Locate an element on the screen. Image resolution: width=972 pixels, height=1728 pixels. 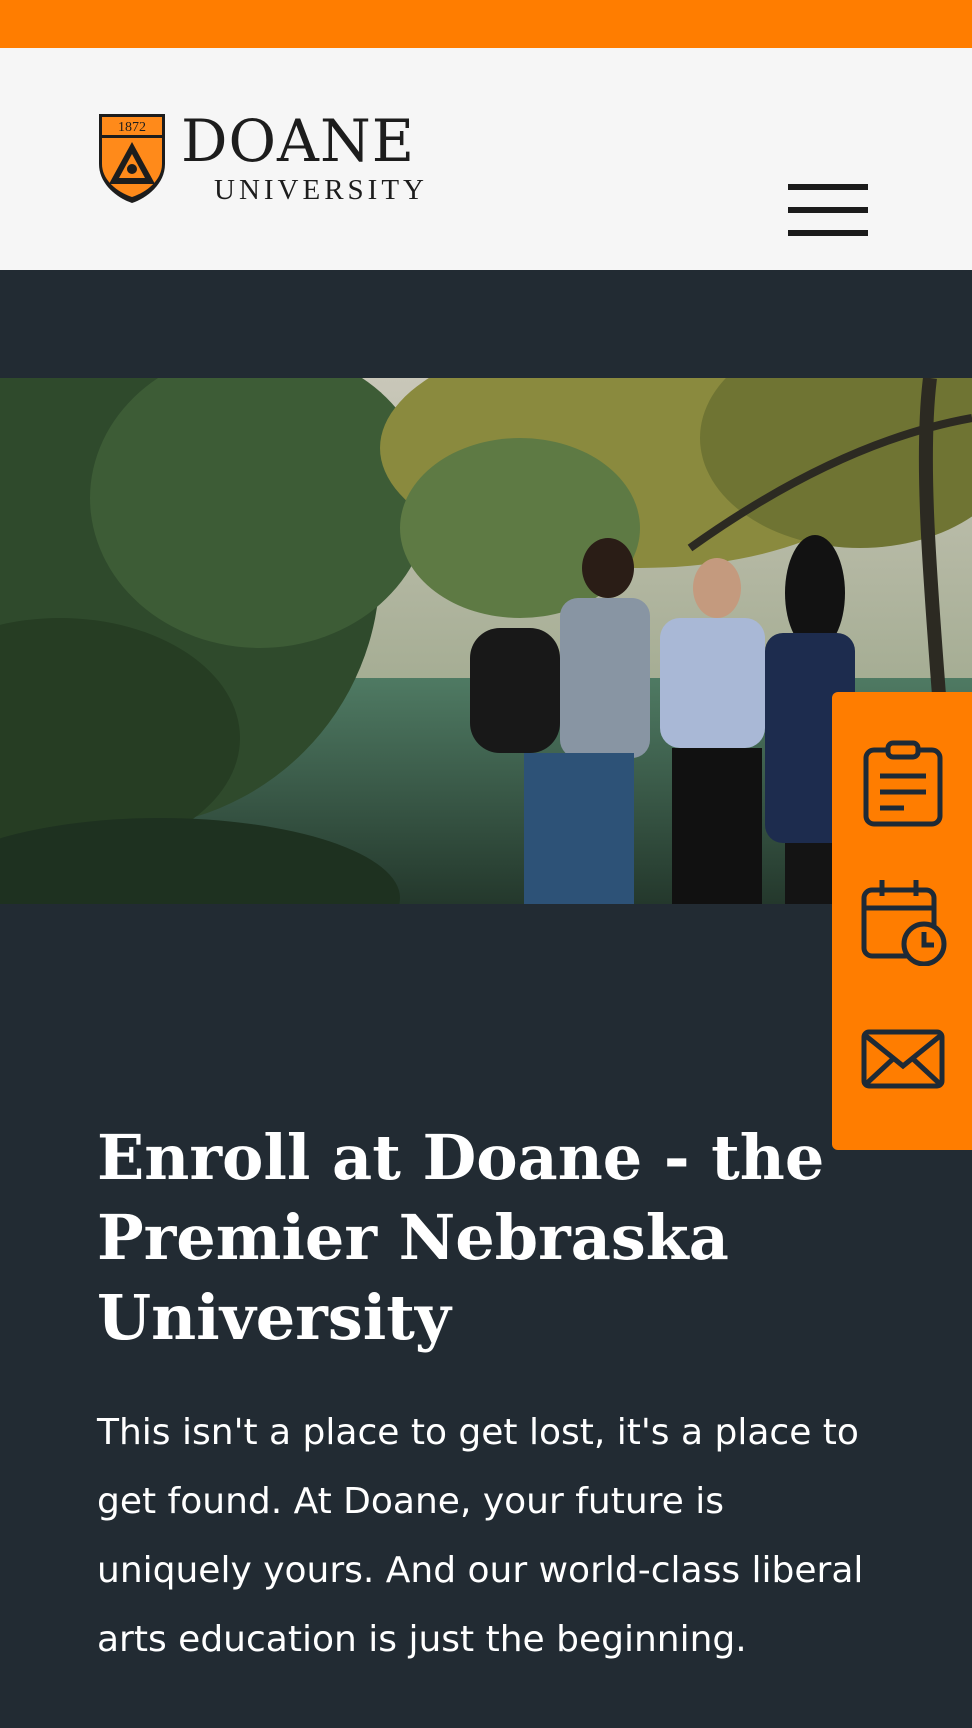
svg-text: 1872 is located at coordinates (132, 127).